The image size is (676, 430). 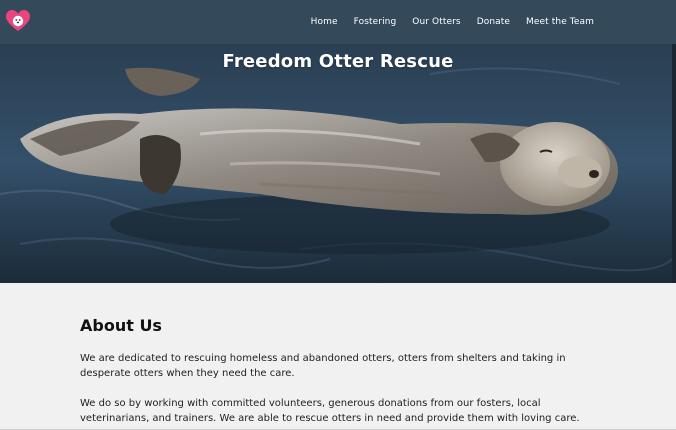 I want to click on nav-link-home: Home, so click(x=324, y=22).